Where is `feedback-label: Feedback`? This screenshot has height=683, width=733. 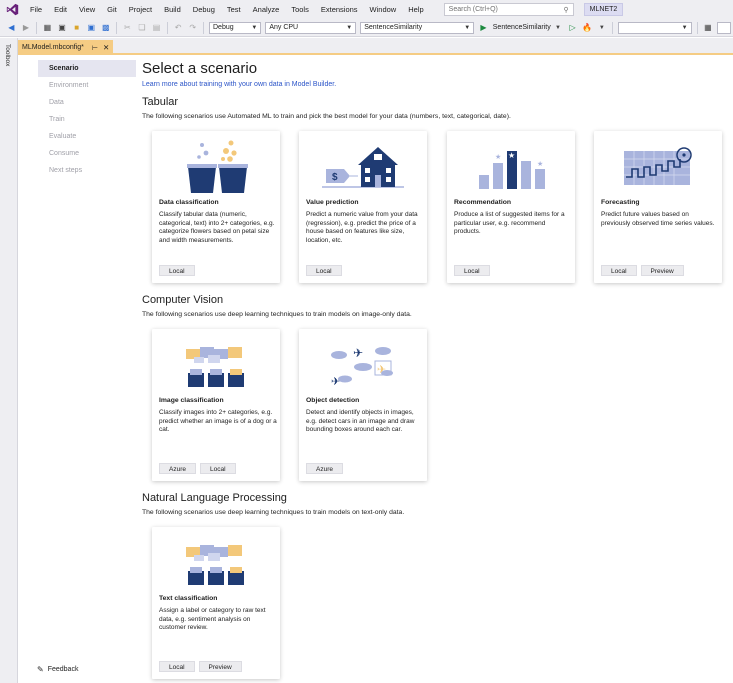 feedback-label: Feedback is located at coordinates (63, 669).